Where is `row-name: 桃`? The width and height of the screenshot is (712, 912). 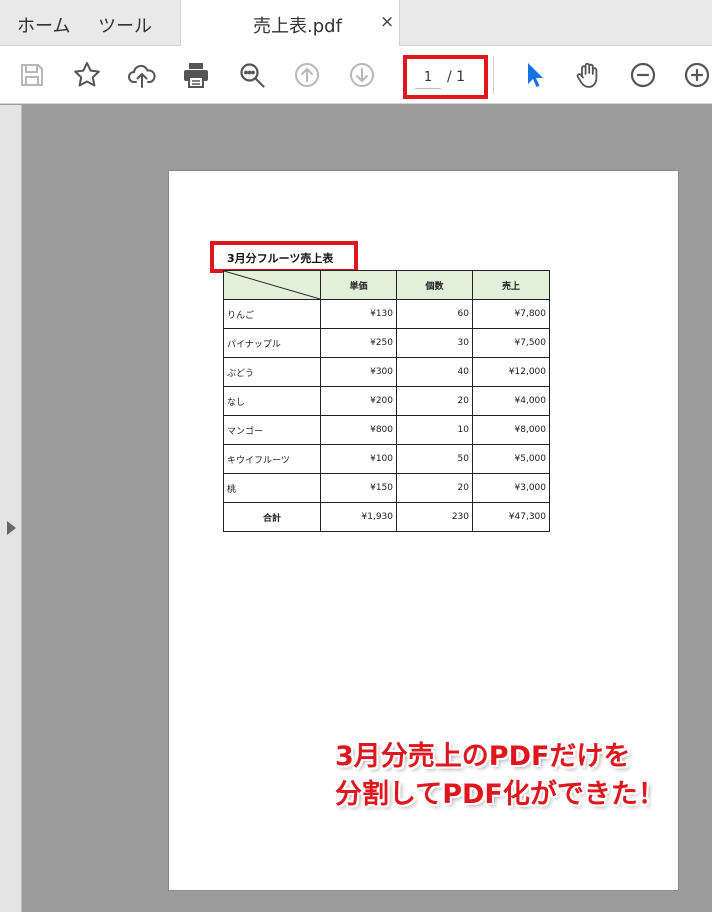 row-name: 桃 is located at coordinates (272, 488).